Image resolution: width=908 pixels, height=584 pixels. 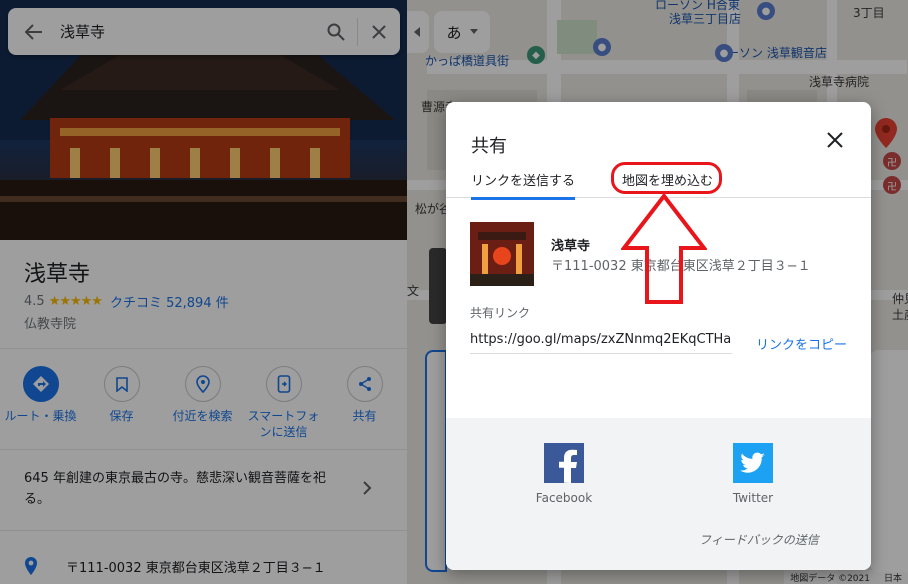 I want to click on share-link-field: https://goo.gl/maps/zxZNnmq2EKqCTHag8, so click(x=601, y=343).